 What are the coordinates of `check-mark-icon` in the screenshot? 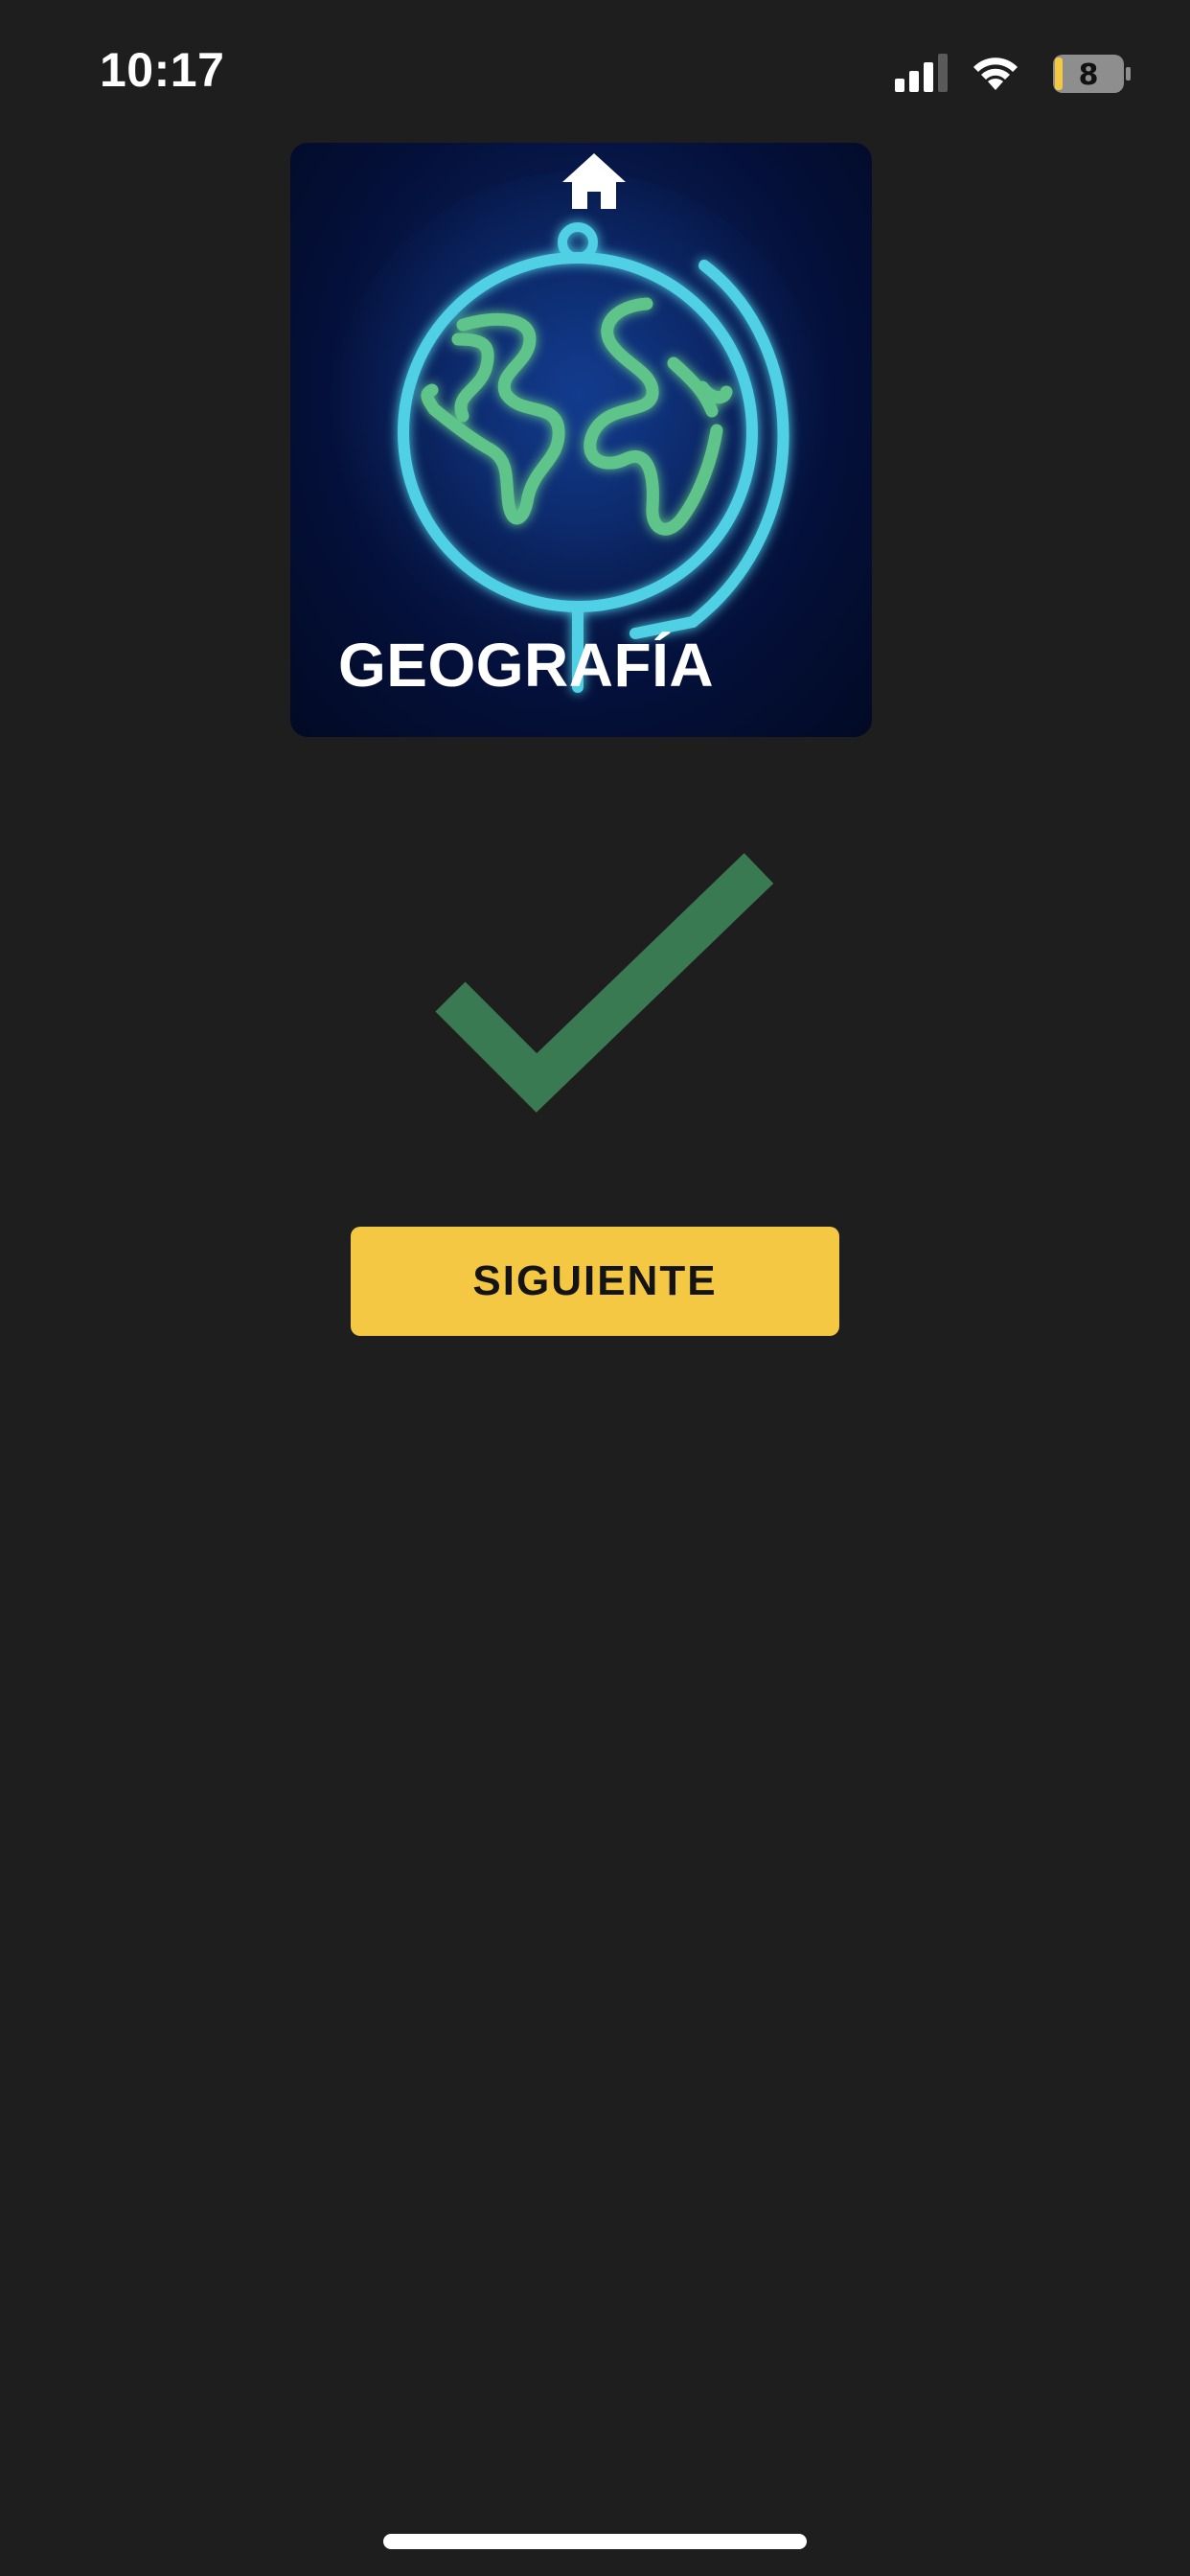 It's located at (605, 983).